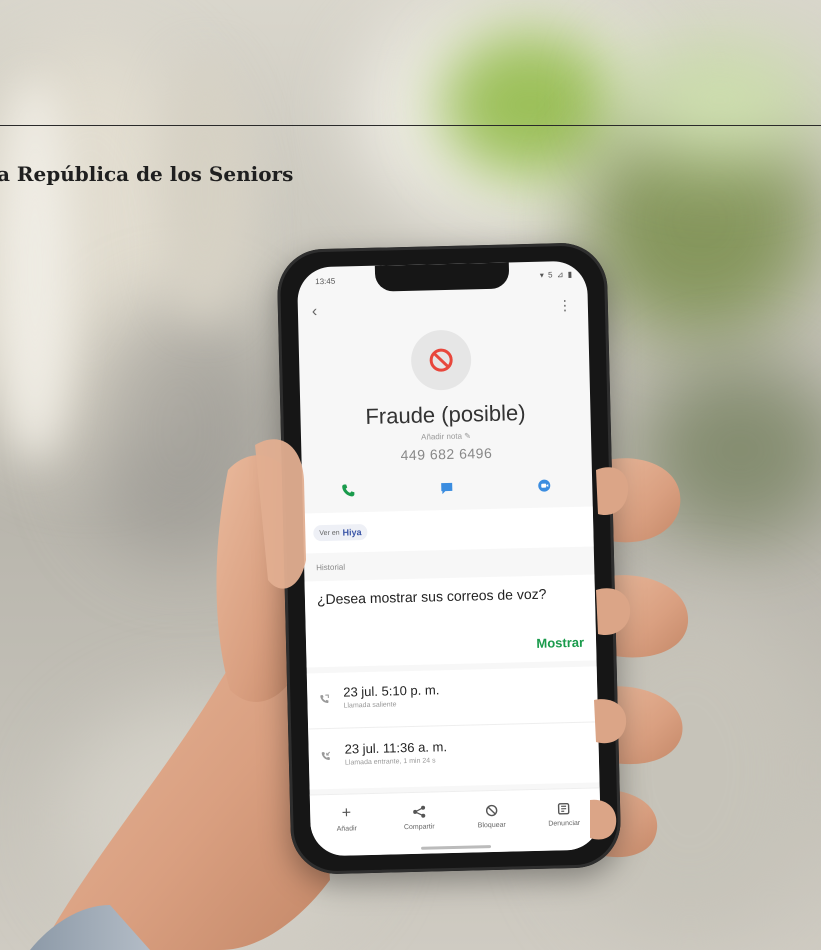 The height and width of the screenshot is (950, 821). I want to click on incoming-call-icon, so click(326, 757).